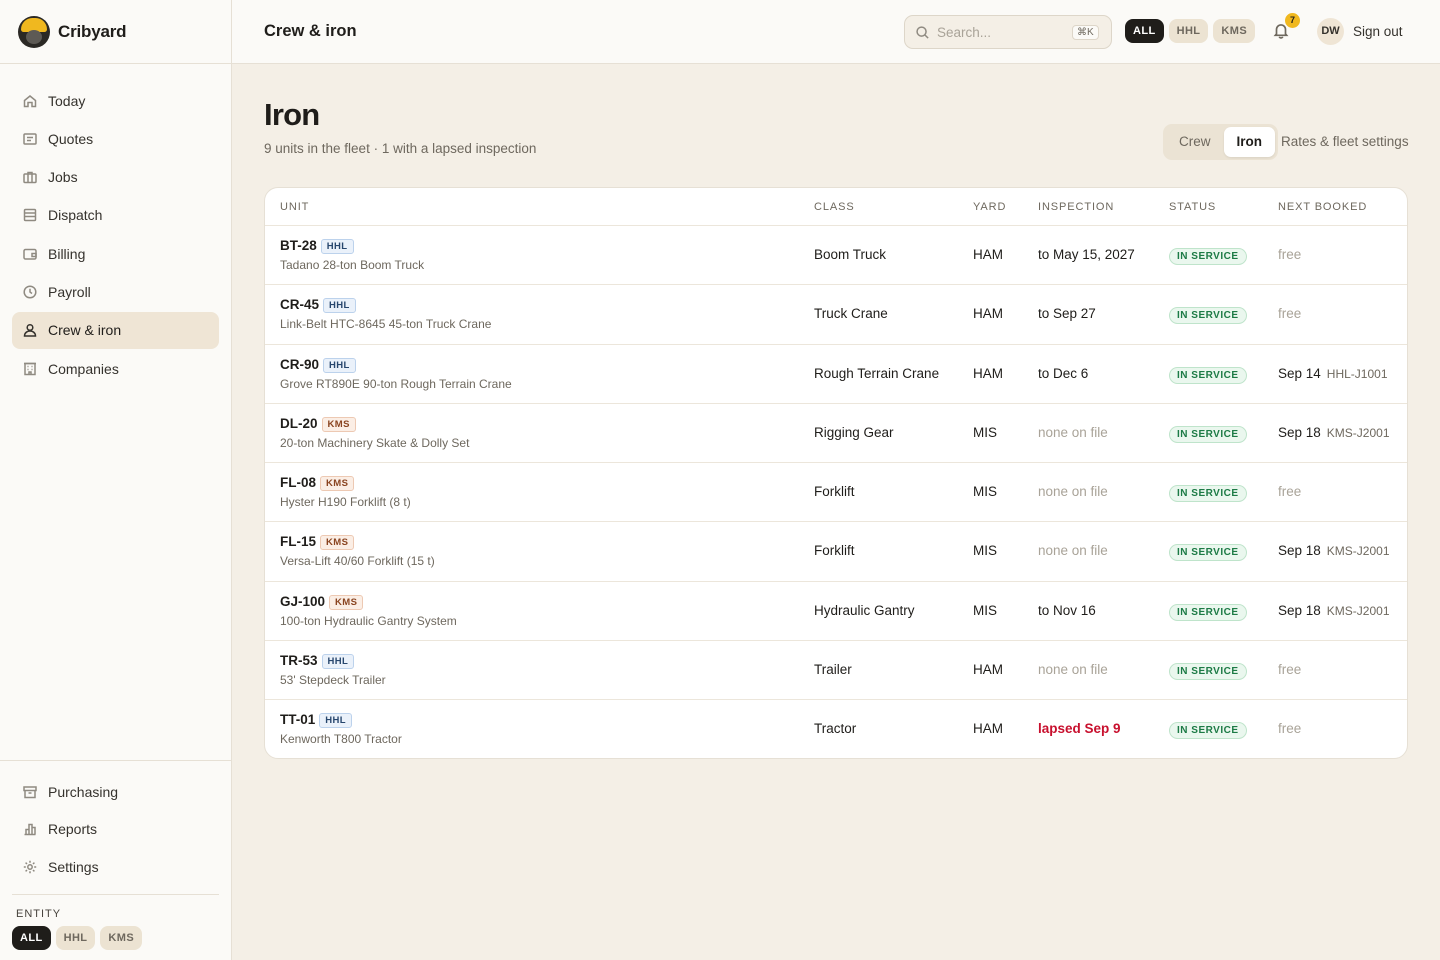  Describe the element at coordinates (294, 207) in the screenshot. I see `column-header-unit: UNIT` at that location.